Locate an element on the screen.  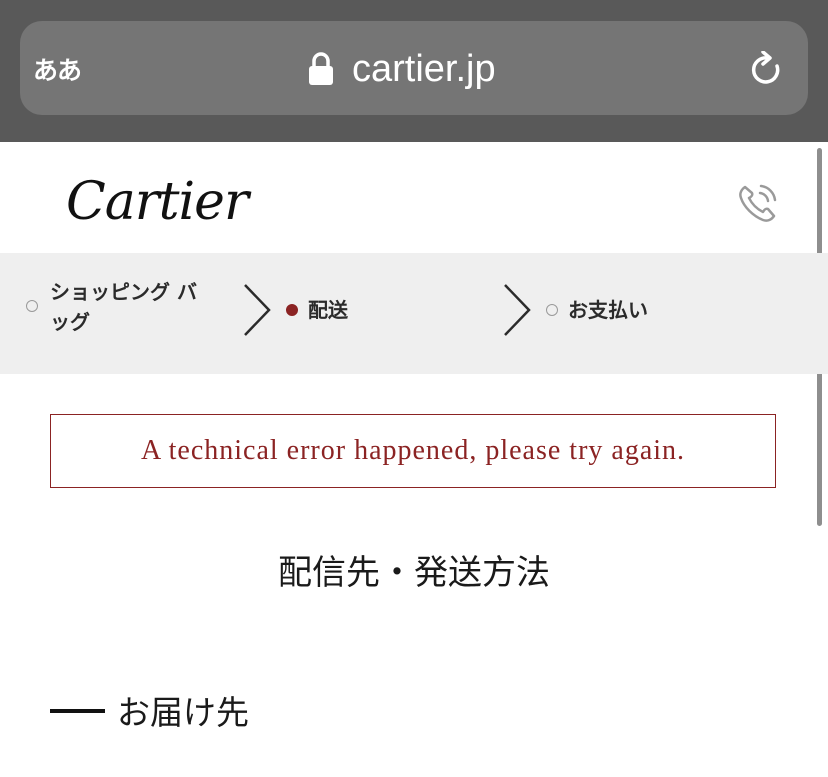
step-indicator-payment is located at coordinates (552, 310).